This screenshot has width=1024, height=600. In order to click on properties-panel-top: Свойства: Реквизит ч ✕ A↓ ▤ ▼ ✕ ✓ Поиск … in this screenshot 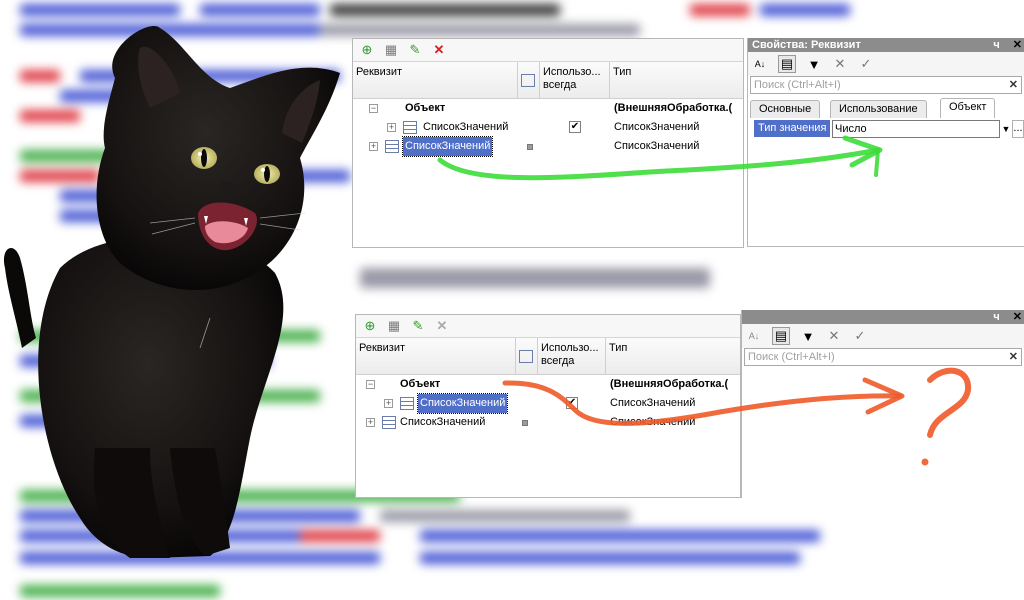, I will do `click(885, 142)`.